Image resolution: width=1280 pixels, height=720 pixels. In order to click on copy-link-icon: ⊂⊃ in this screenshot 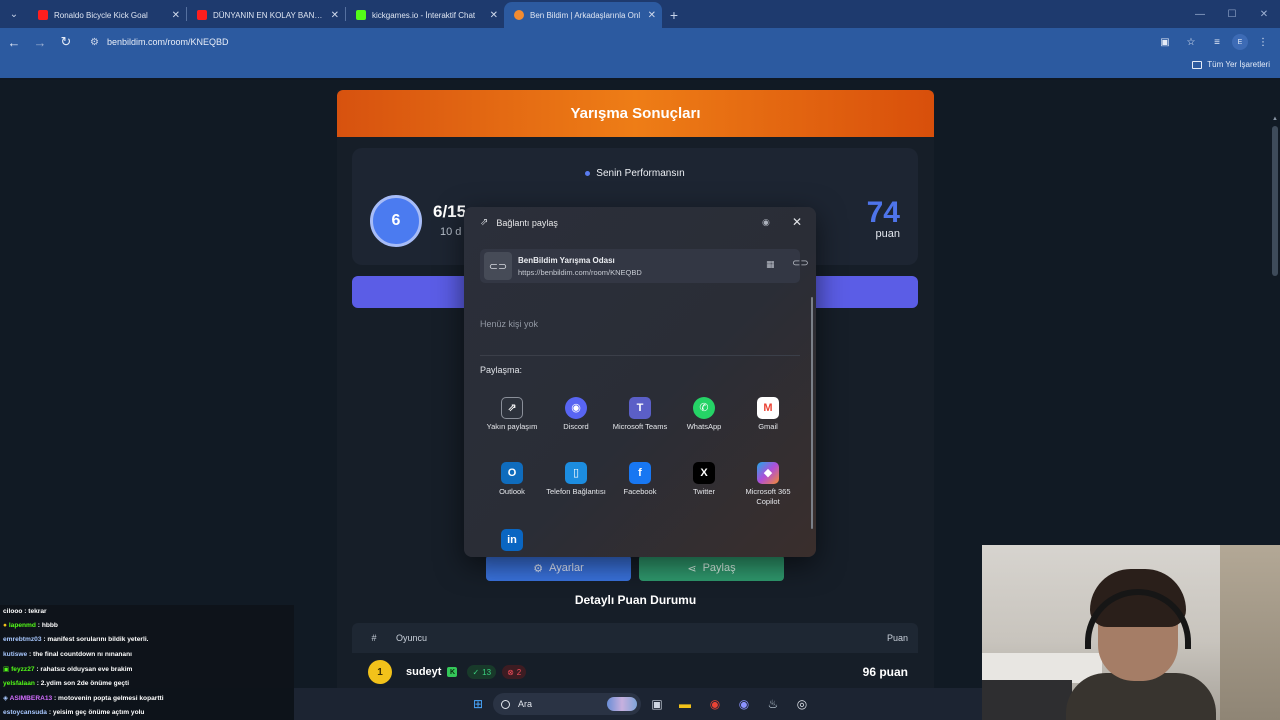, I will do `click(800, 263)`.